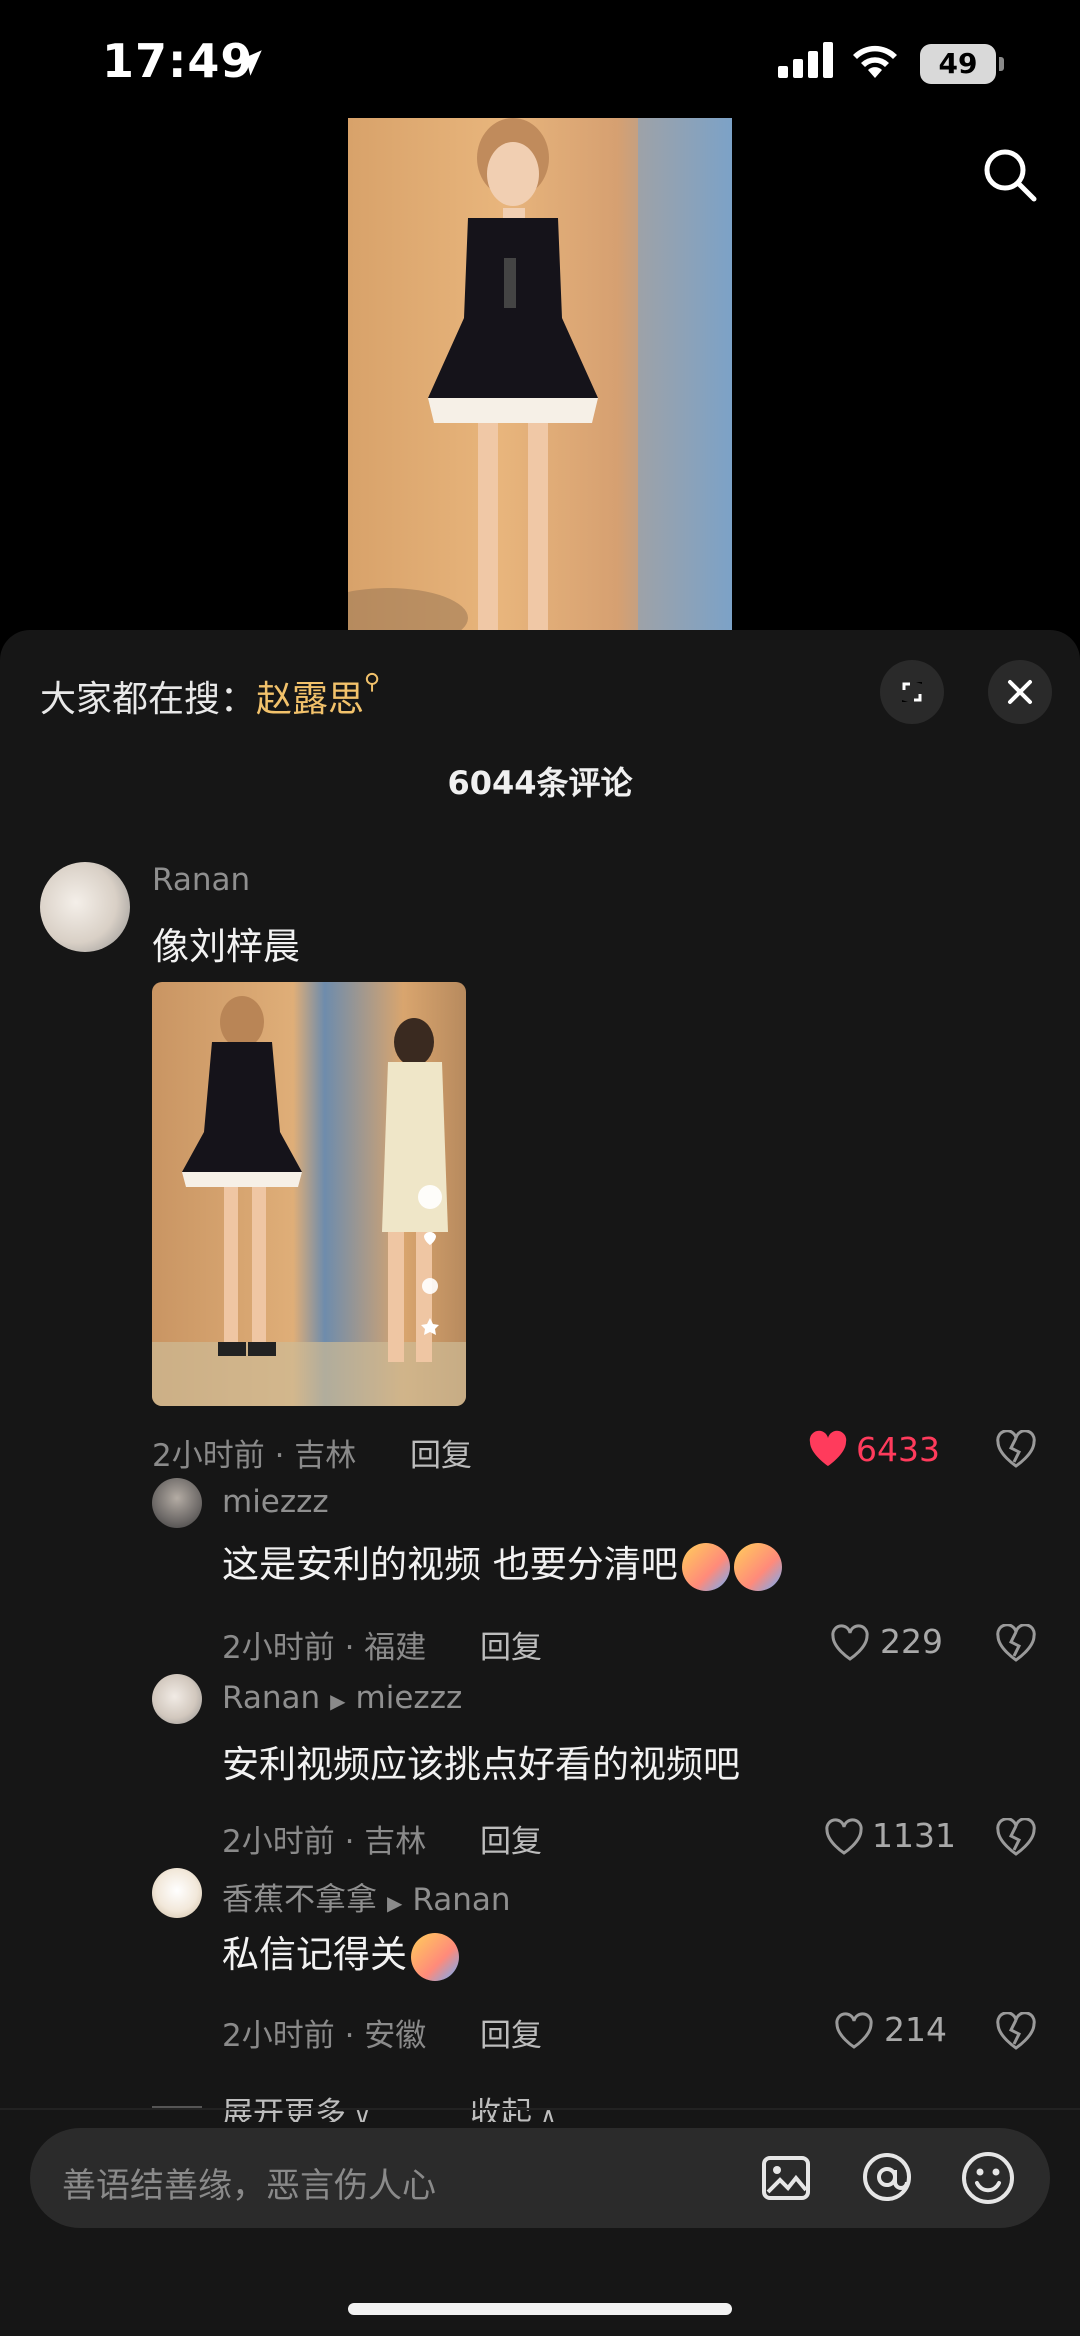  Describe the element at coordinates (178, 61) in the screenshot. I see `status-time: 17:49` at that location.